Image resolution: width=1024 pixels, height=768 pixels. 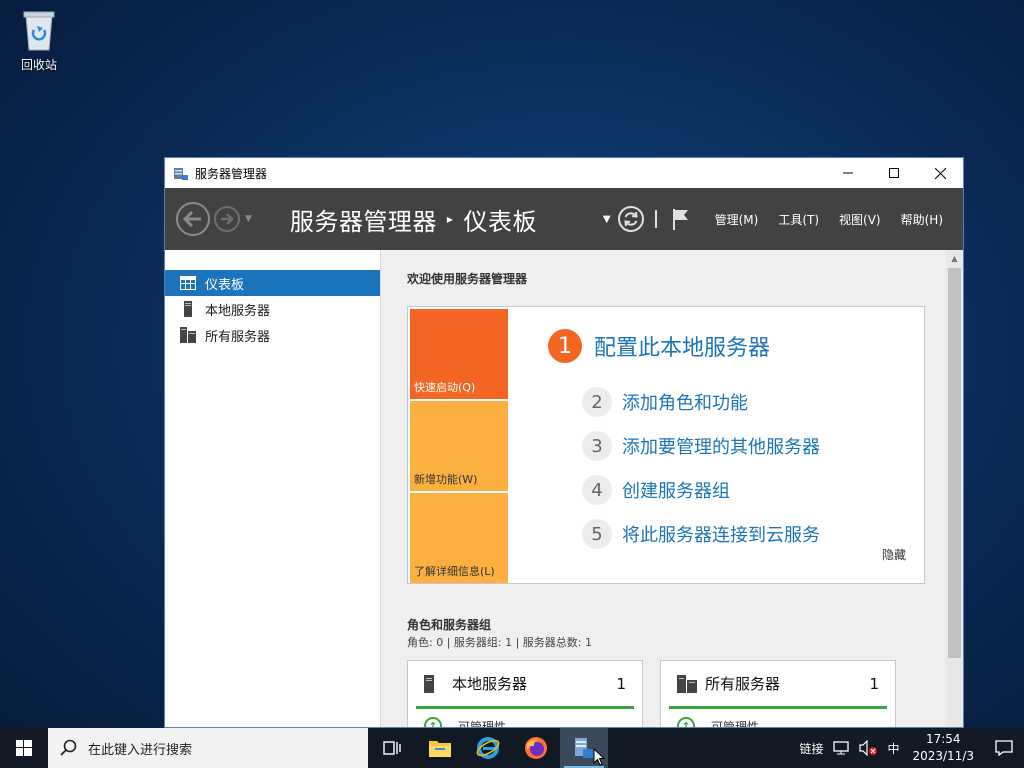 I want to click on server-icon, so click(x=188, y=309).